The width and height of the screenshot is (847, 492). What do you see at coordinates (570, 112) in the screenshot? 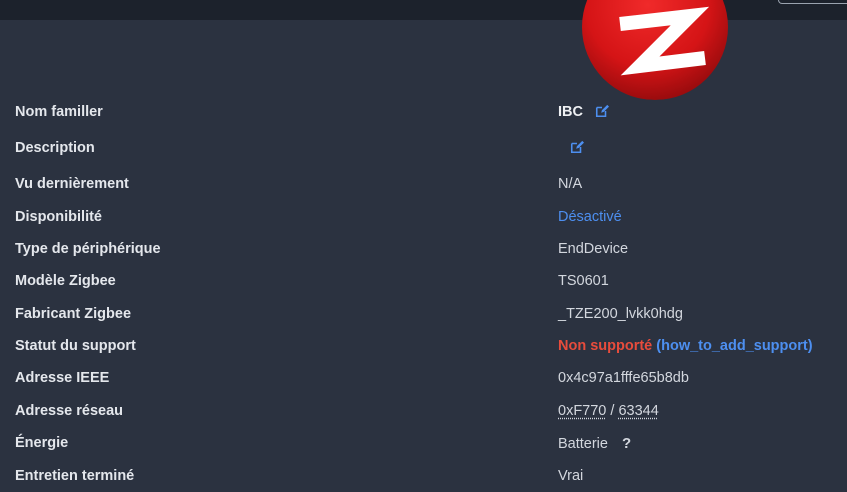
I see `friendly-name-value: IBC` at bounding box center [570, 112].